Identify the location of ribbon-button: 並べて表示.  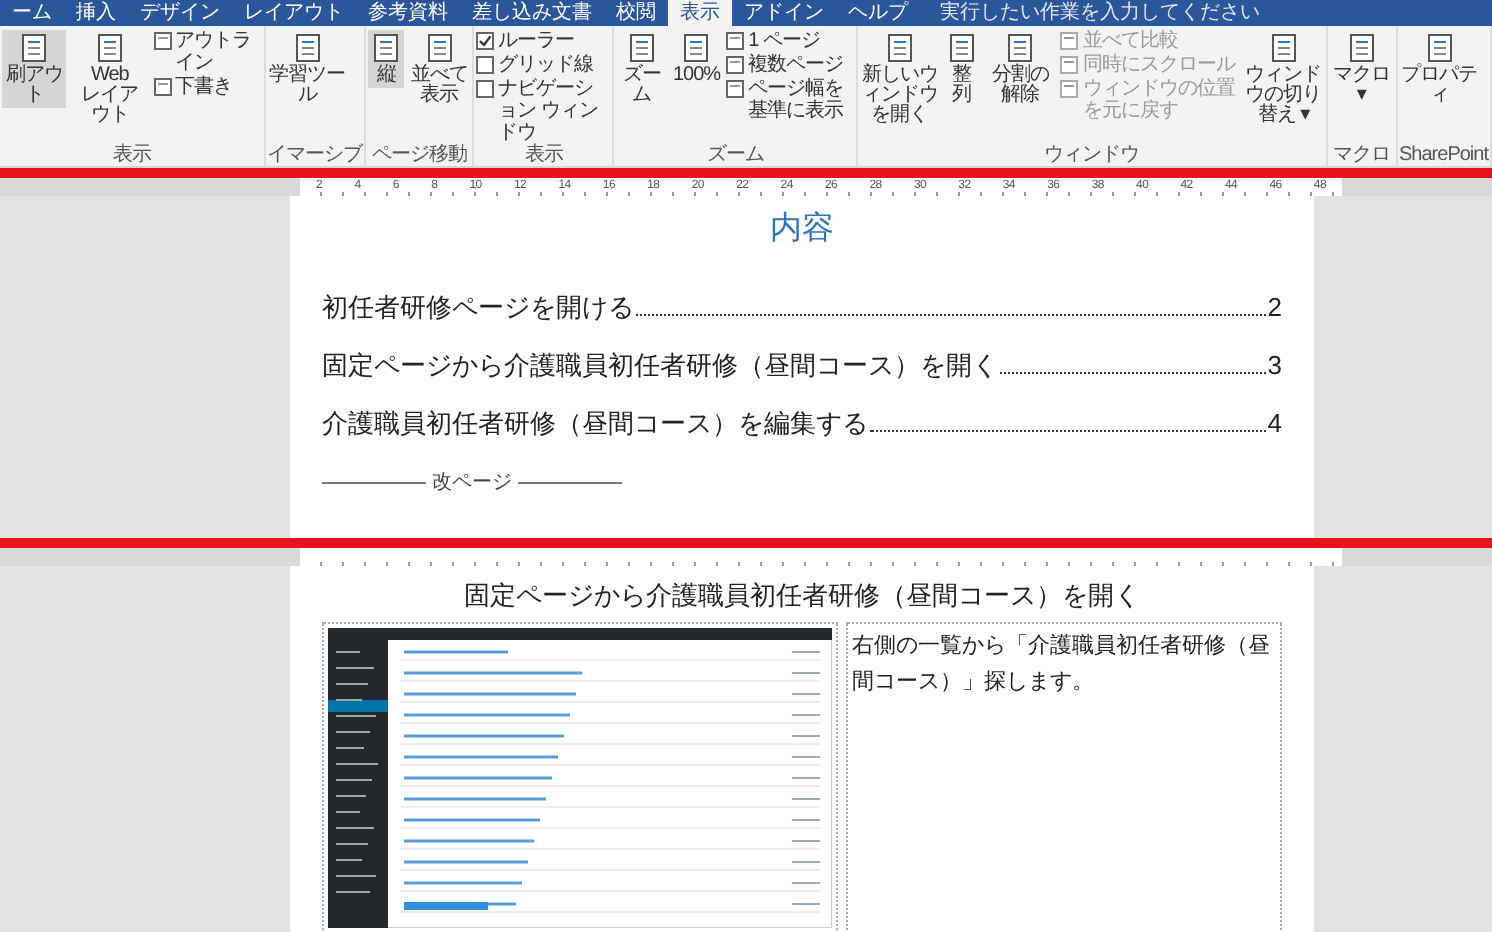
(439, 69).